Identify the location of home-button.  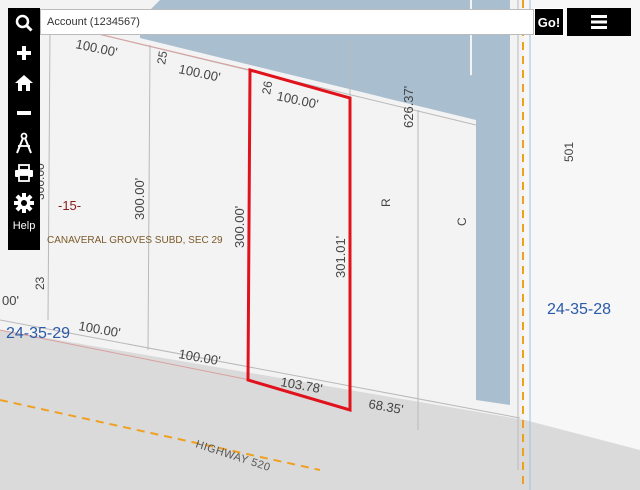
(24, 83).